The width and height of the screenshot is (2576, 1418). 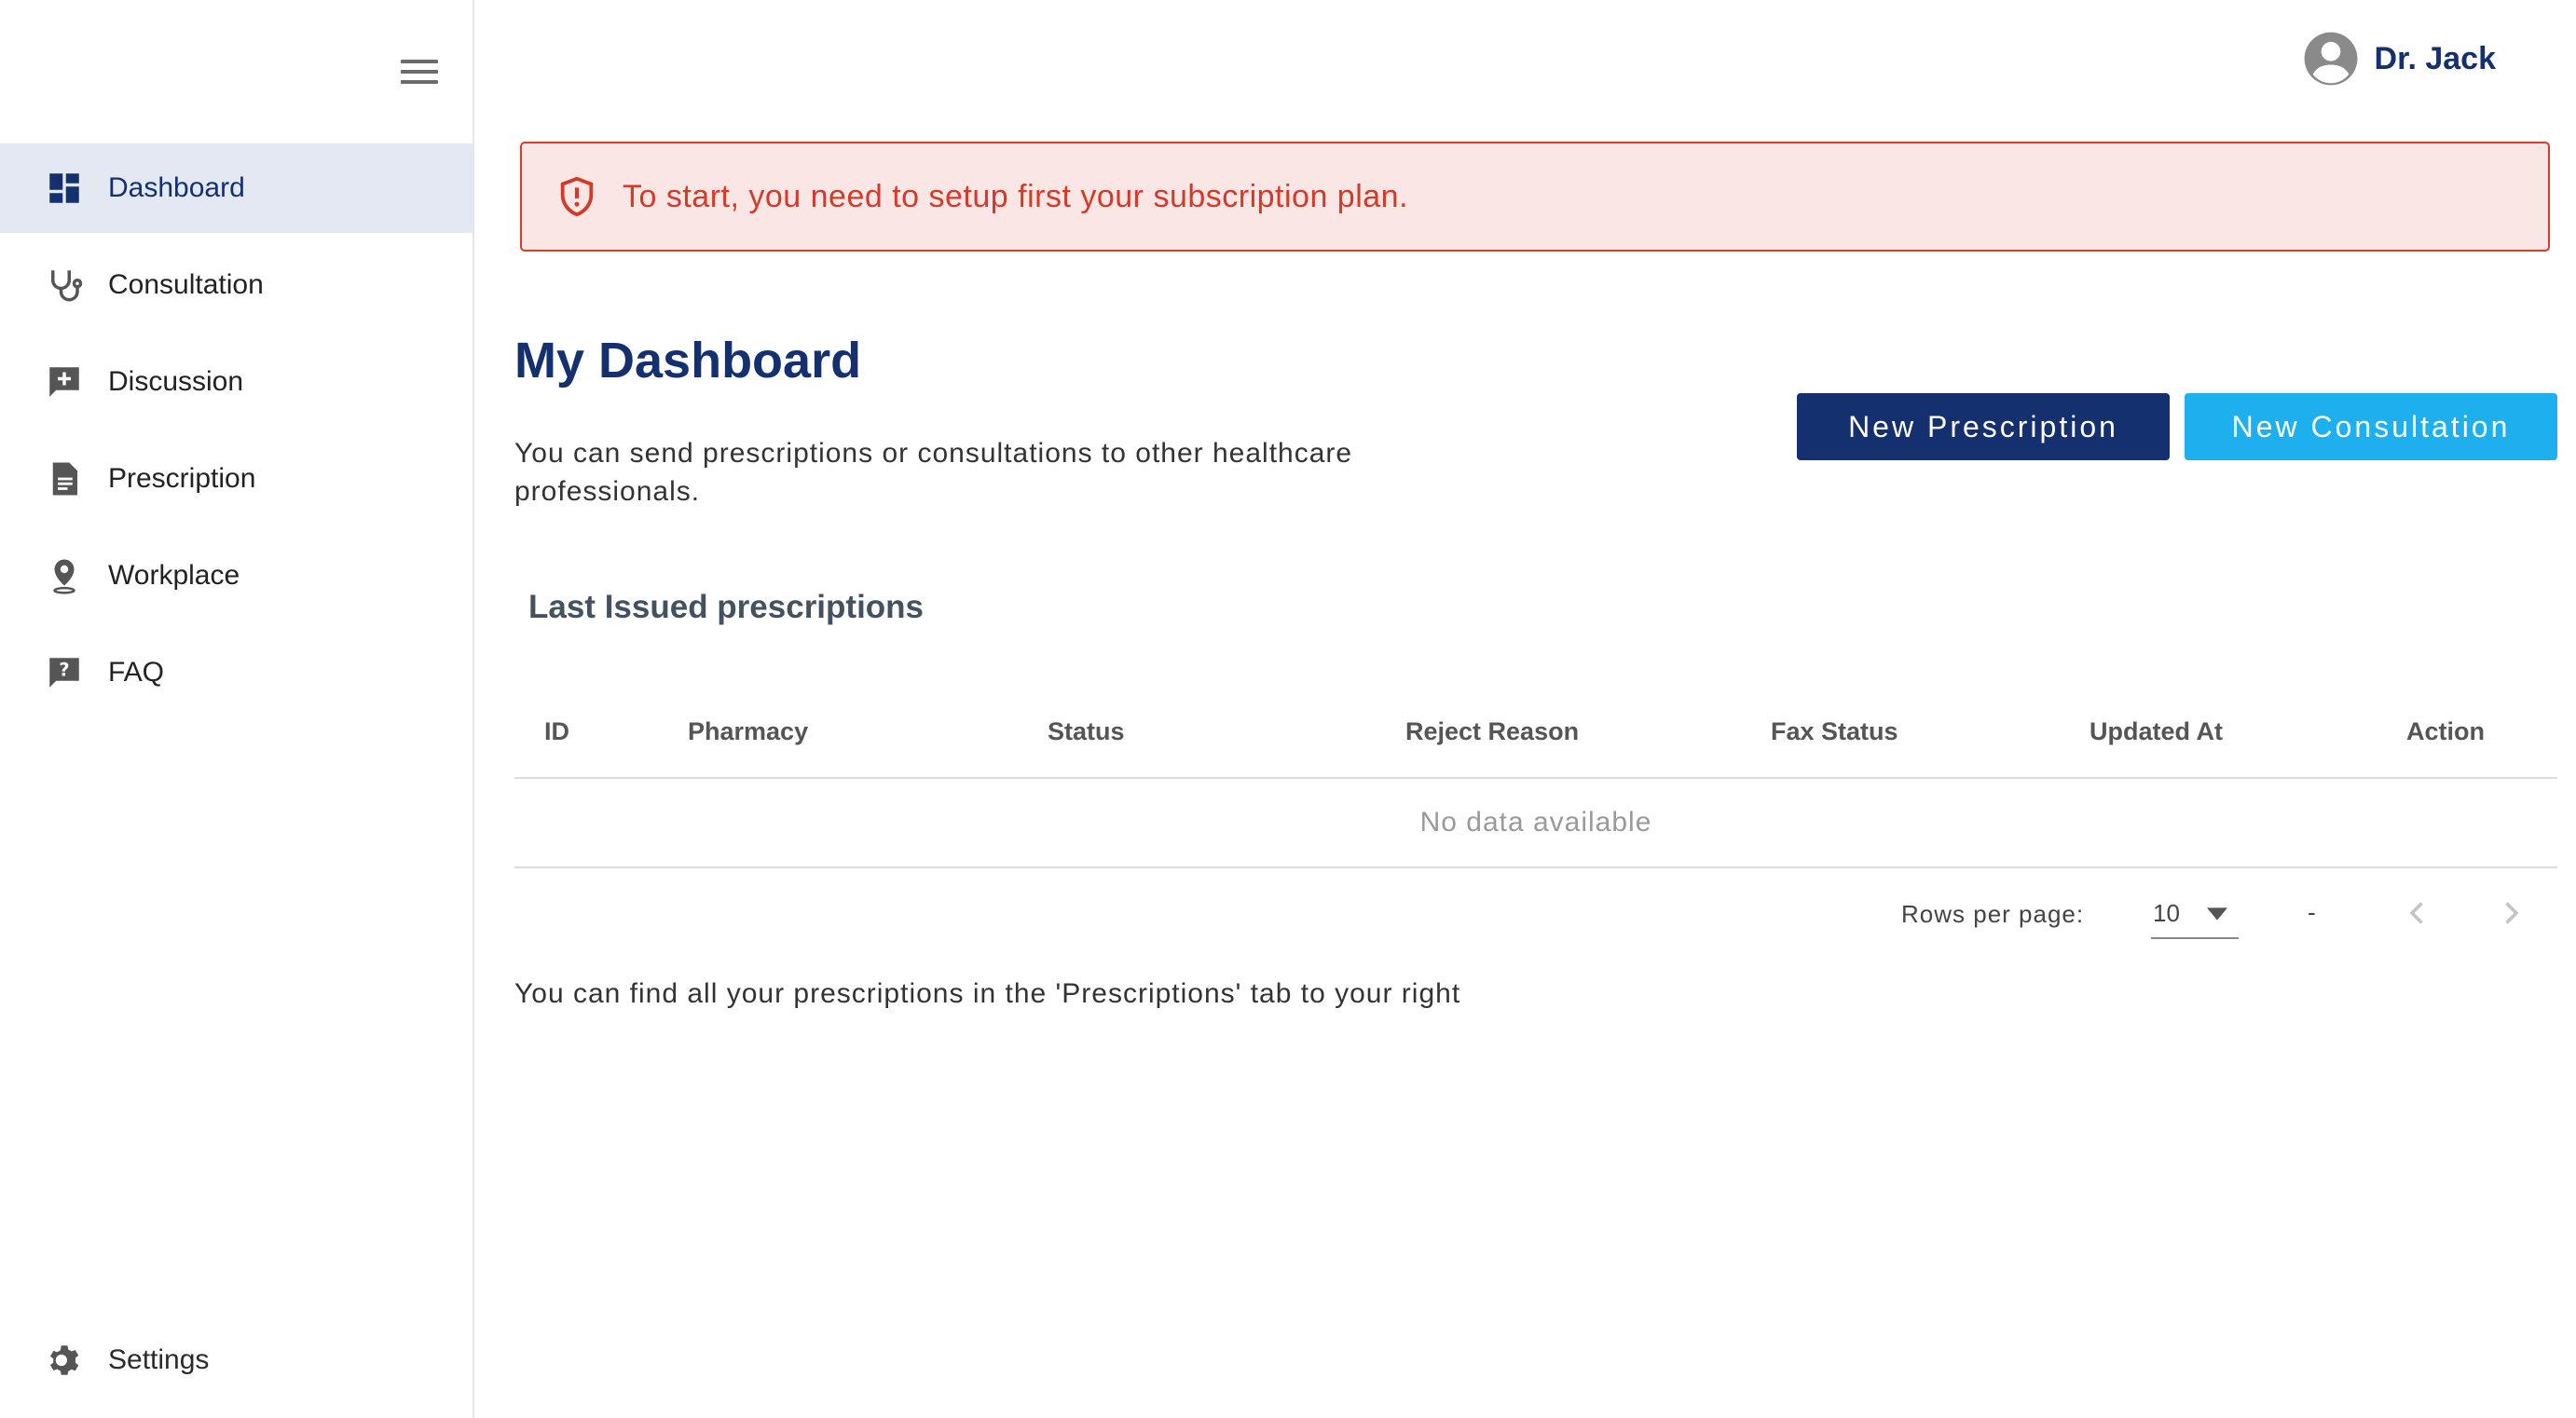 I want to click on settings-label: Settings, so click(x=159, y=1360).